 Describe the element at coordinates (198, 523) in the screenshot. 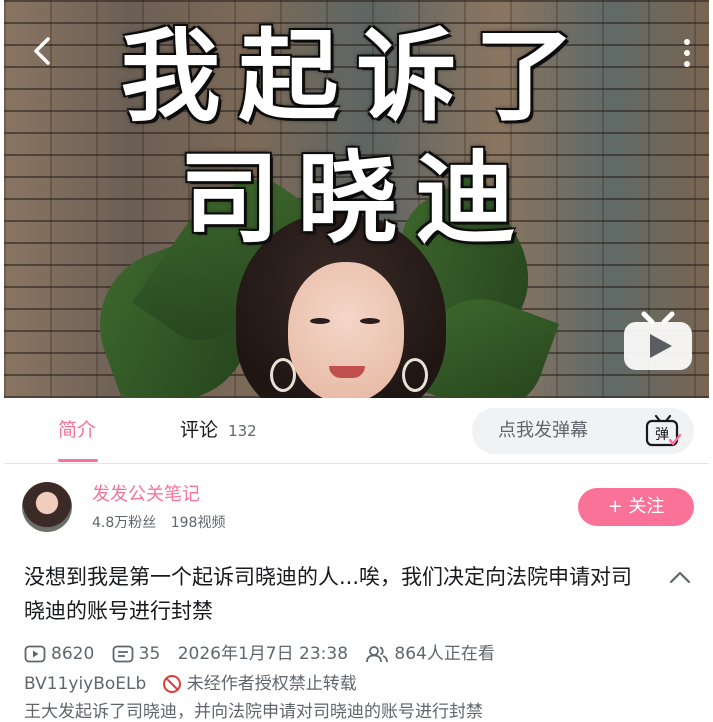

I see `video-count: 198视频` at that location.